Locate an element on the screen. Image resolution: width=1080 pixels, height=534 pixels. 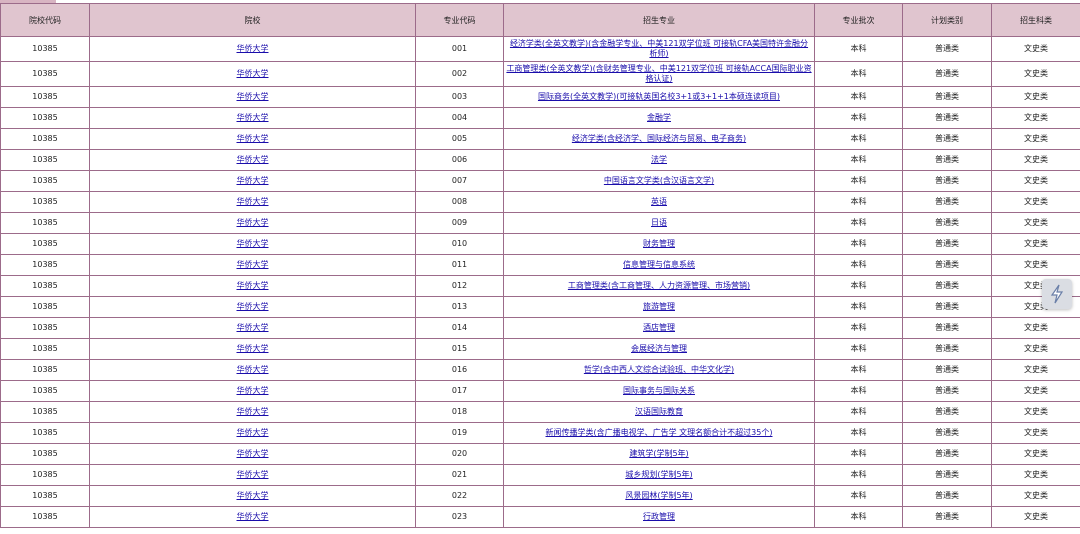
table-row: 10385 华侨大学 023 行政管理 本科 普通类 文史类 is located at coordinates (540, 517).